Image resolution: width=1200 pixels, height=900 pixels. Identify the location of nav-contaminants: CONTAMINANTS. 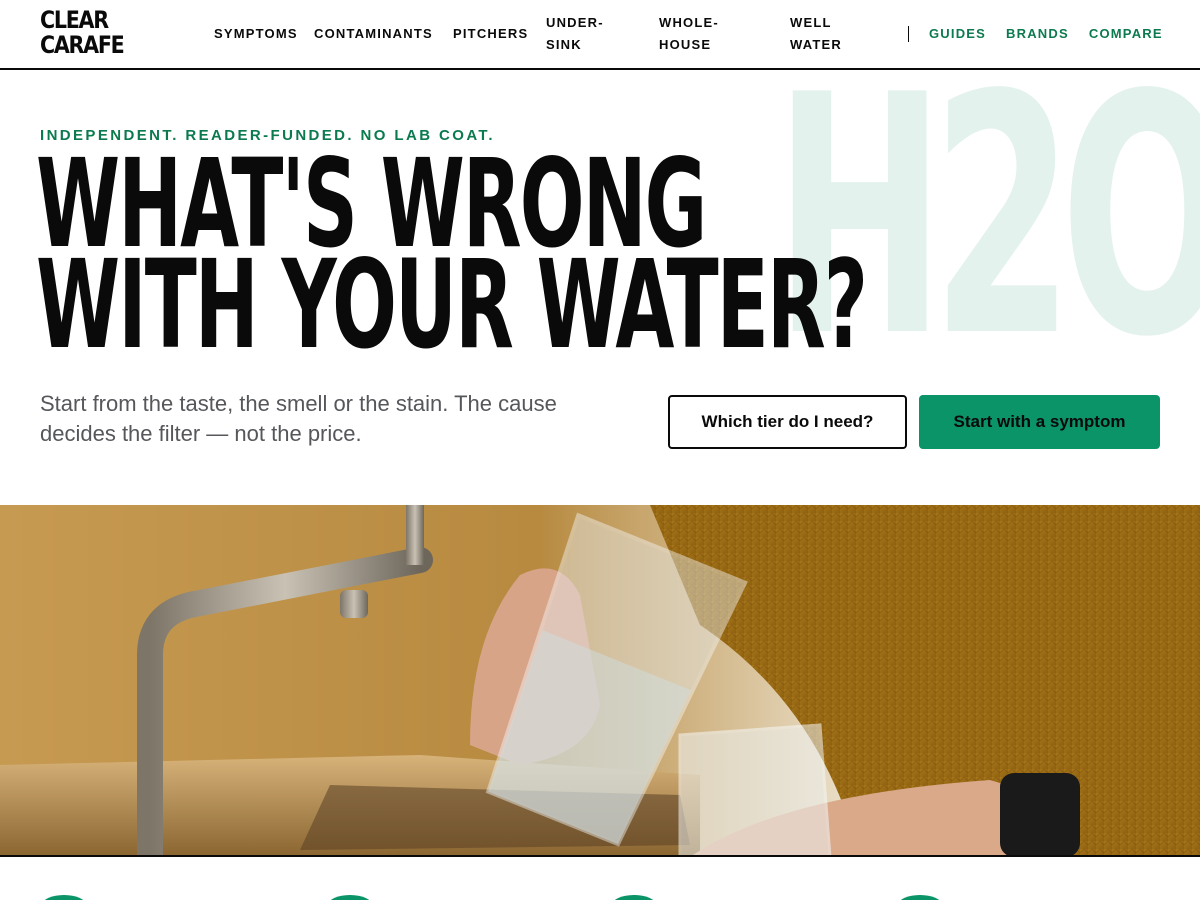
(373, 34).